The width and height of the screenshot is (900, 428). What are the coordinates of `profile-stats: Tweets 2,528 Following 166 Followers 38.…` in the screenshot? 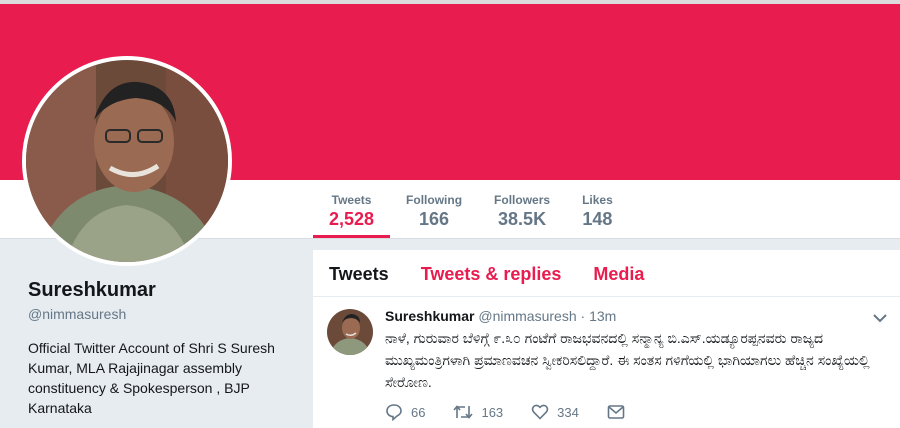 It's located at (471, 209).